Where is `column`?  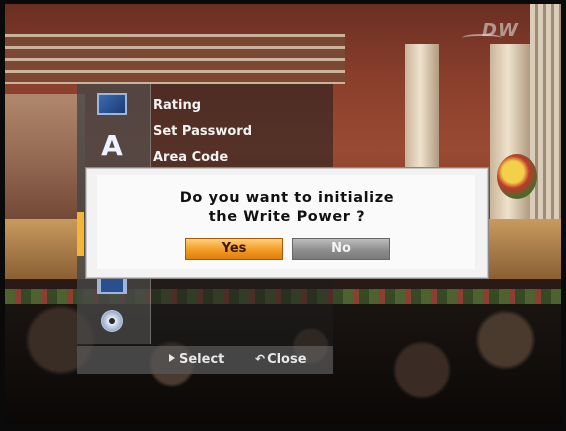
column is located at coordinates (510, 144).